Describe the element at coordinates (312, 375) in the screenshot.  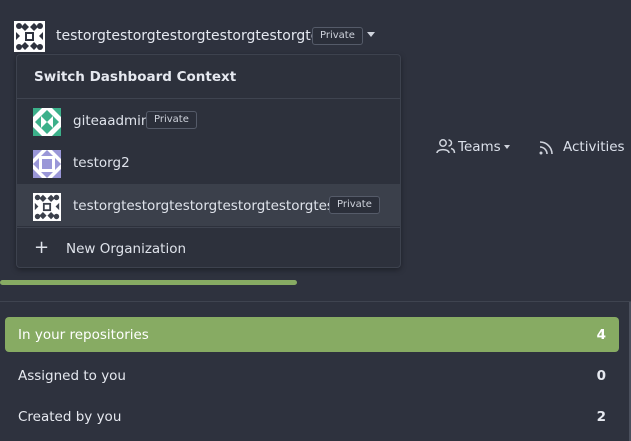
I see `filter-assigned-to-you: Assigned to you 0` at that location.